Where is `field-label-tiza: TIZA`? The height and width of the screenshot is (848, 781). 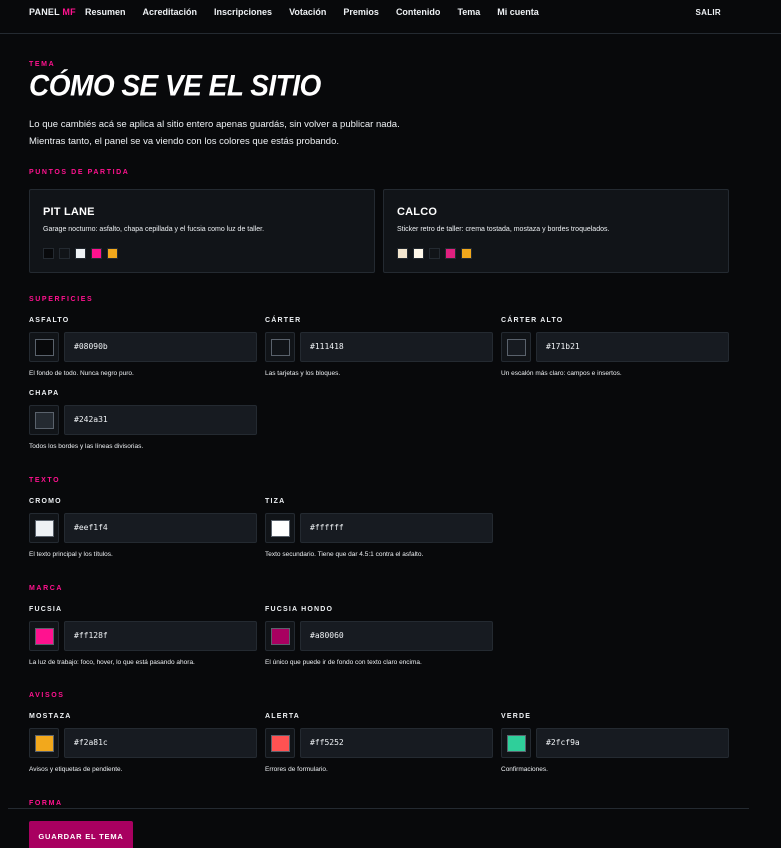 field-label-tiza: TIZA is located at coordinates (275, 501).